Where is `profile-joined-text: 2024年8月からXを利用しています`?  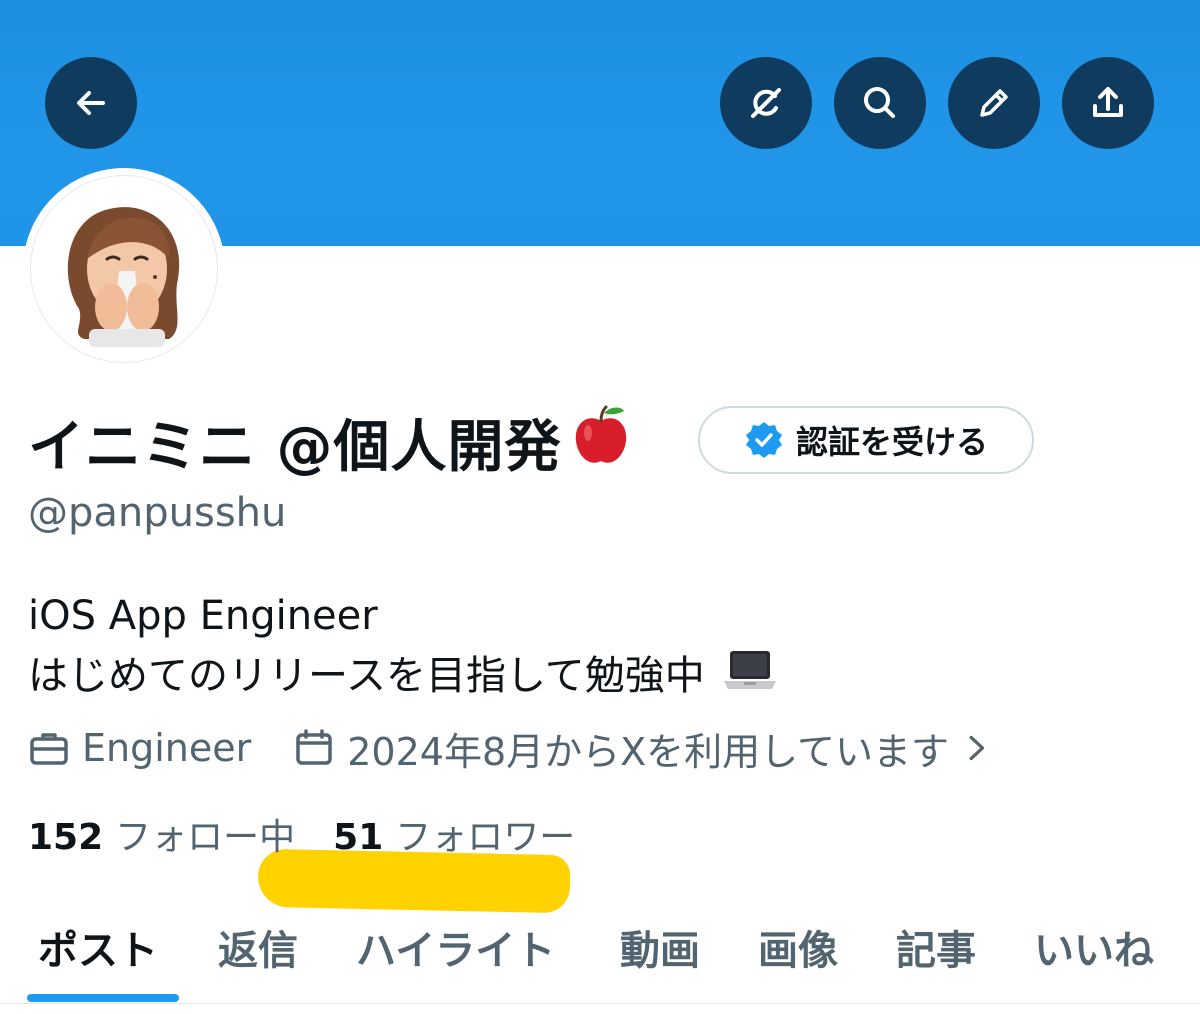 profile-joined-text: 2024年8月からXを利用しています is located at coordinates (648, 751).